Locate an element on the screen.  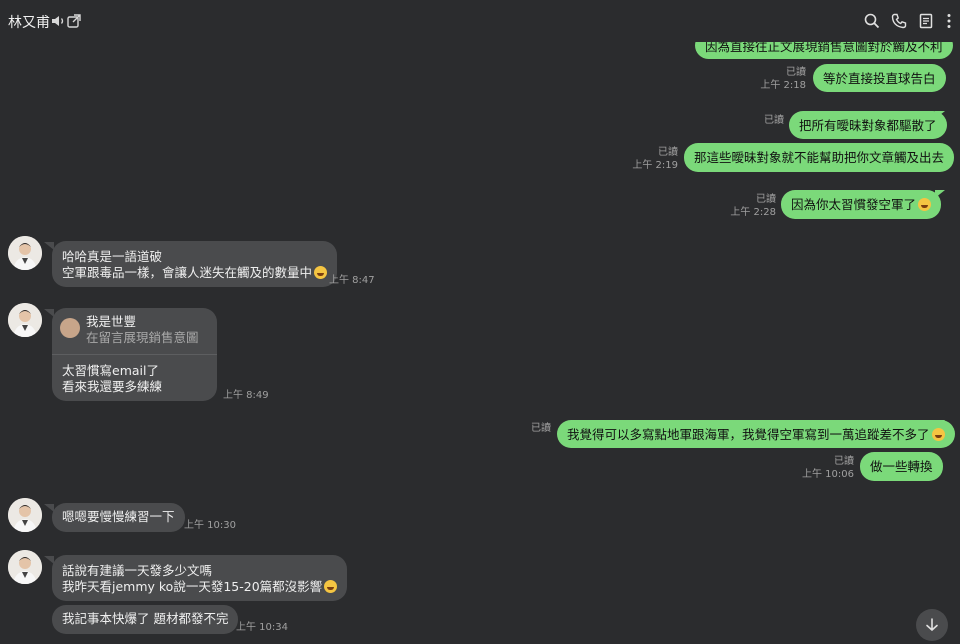
incoming-reply-message: 我是世豐 在留言展現銷售意圖 太習慣寫email了 看來我還要多練練 is located at coordinates (134, 354).